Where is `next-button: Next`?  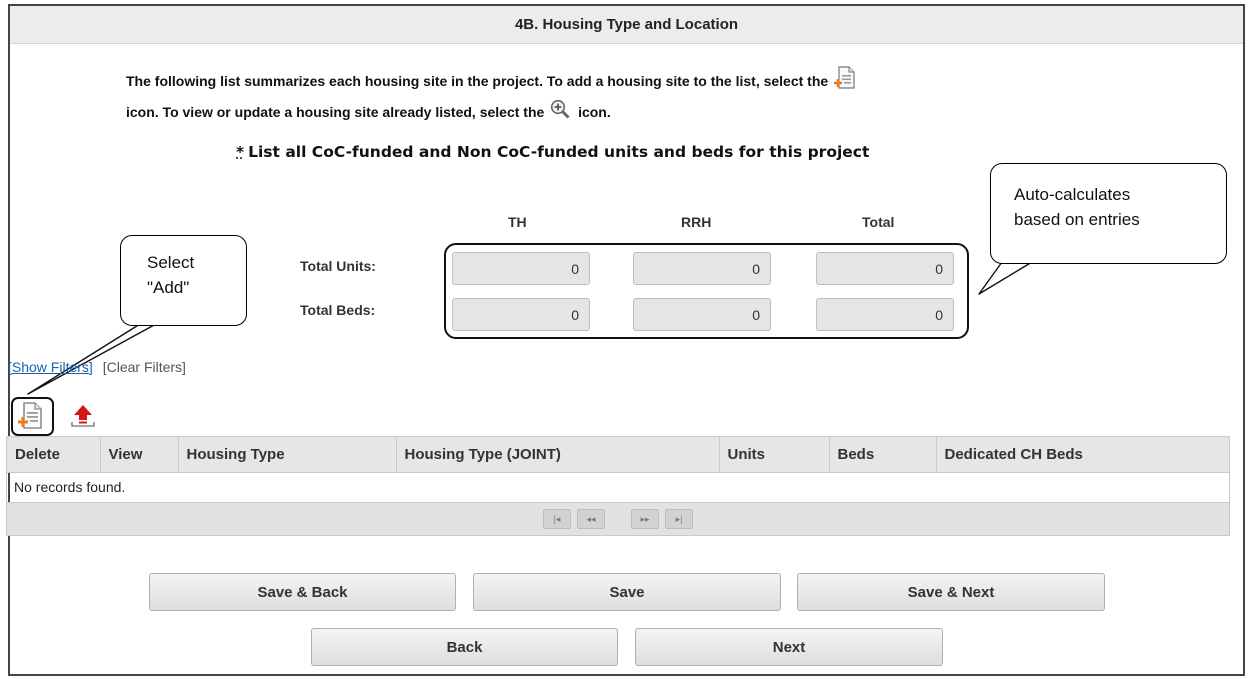
next-button: Next is located at coordinates (789, 647).